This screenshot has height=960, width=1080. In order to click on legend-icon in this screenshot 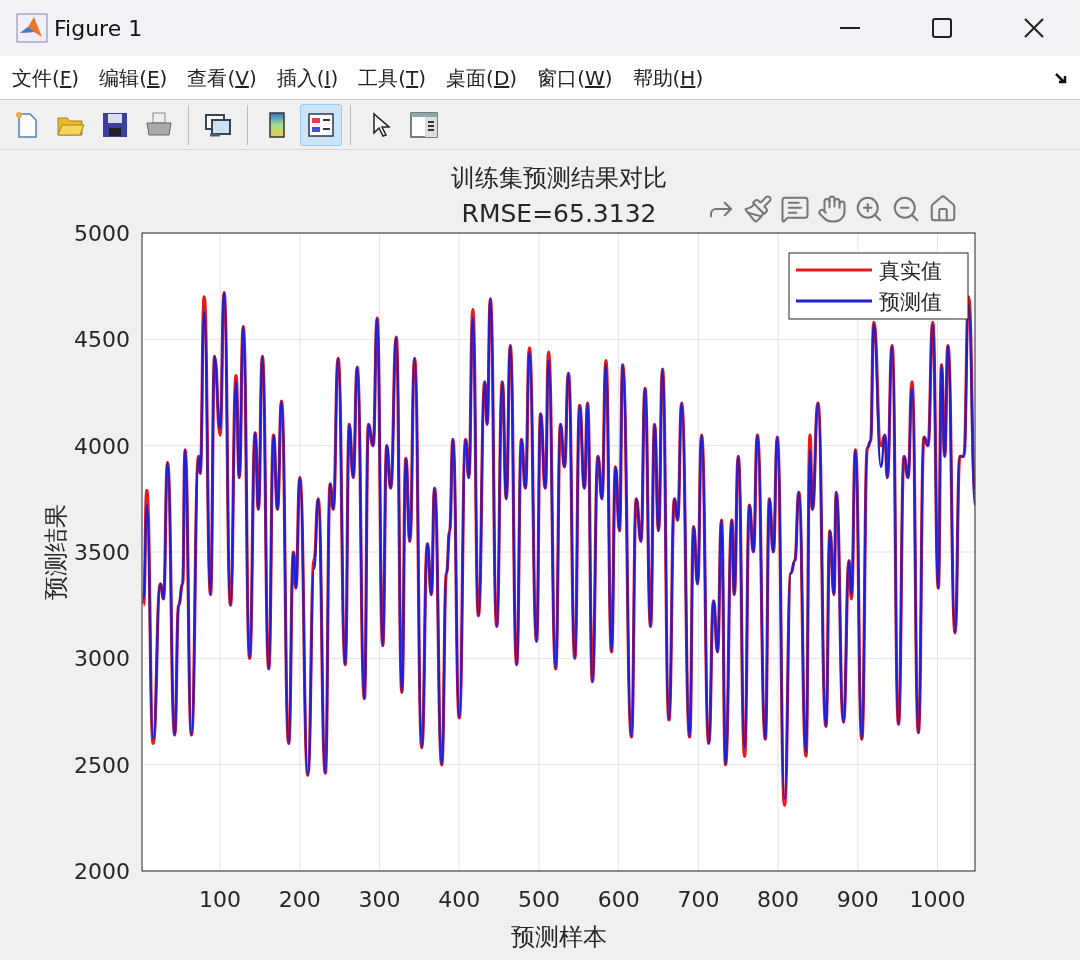, I will do `click(321, 124)`.